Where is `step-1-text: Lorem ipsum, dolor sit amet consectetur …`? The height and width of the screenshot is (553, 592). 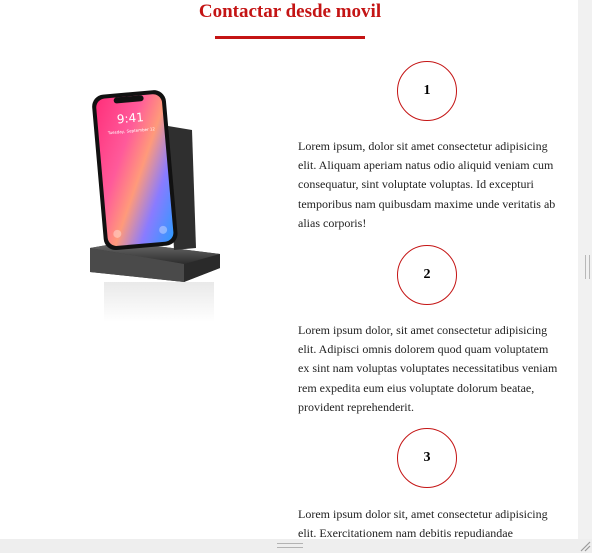 step-1-text: Lorem ipsum, dolor sit amet consectetur … is located at coordinates (427, 184).